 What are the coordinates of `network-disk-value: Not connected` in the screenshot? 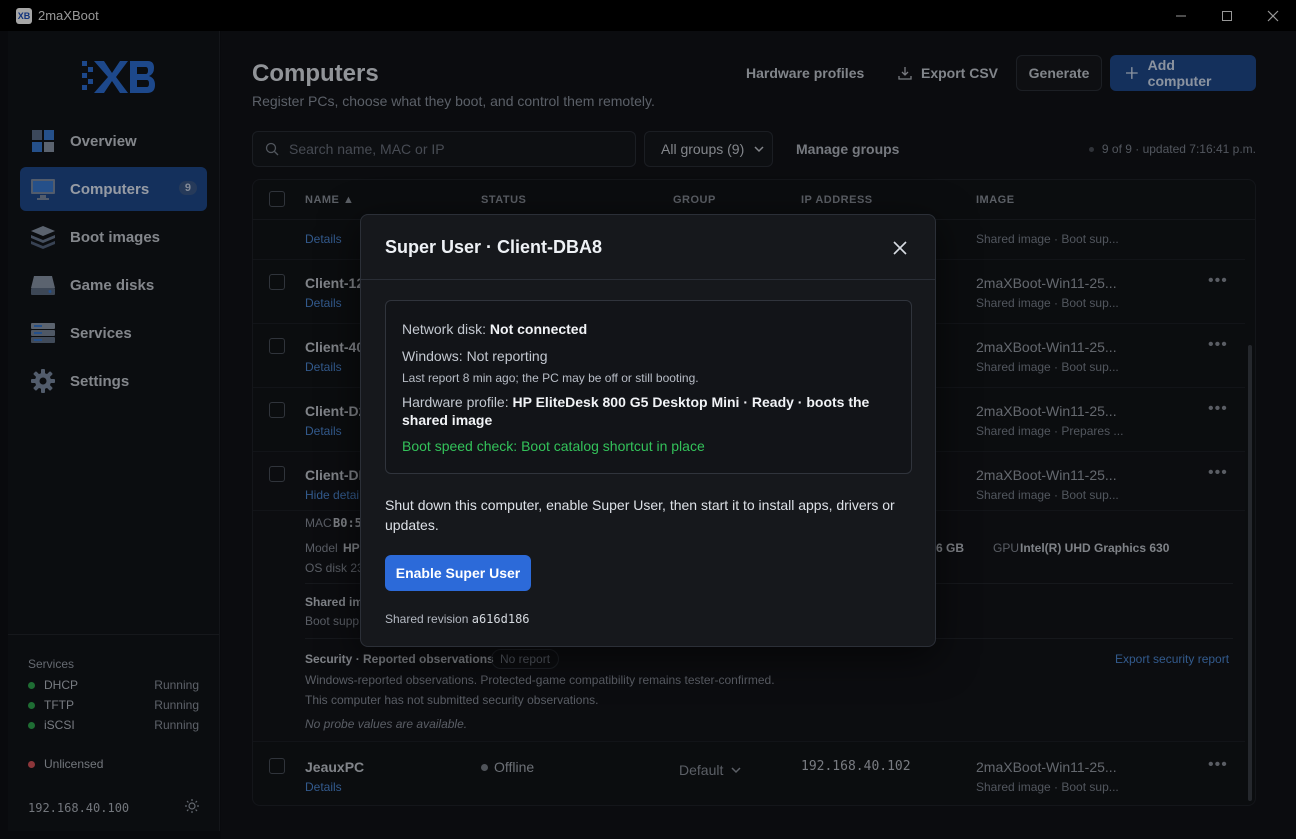 It's located at (538, 329).